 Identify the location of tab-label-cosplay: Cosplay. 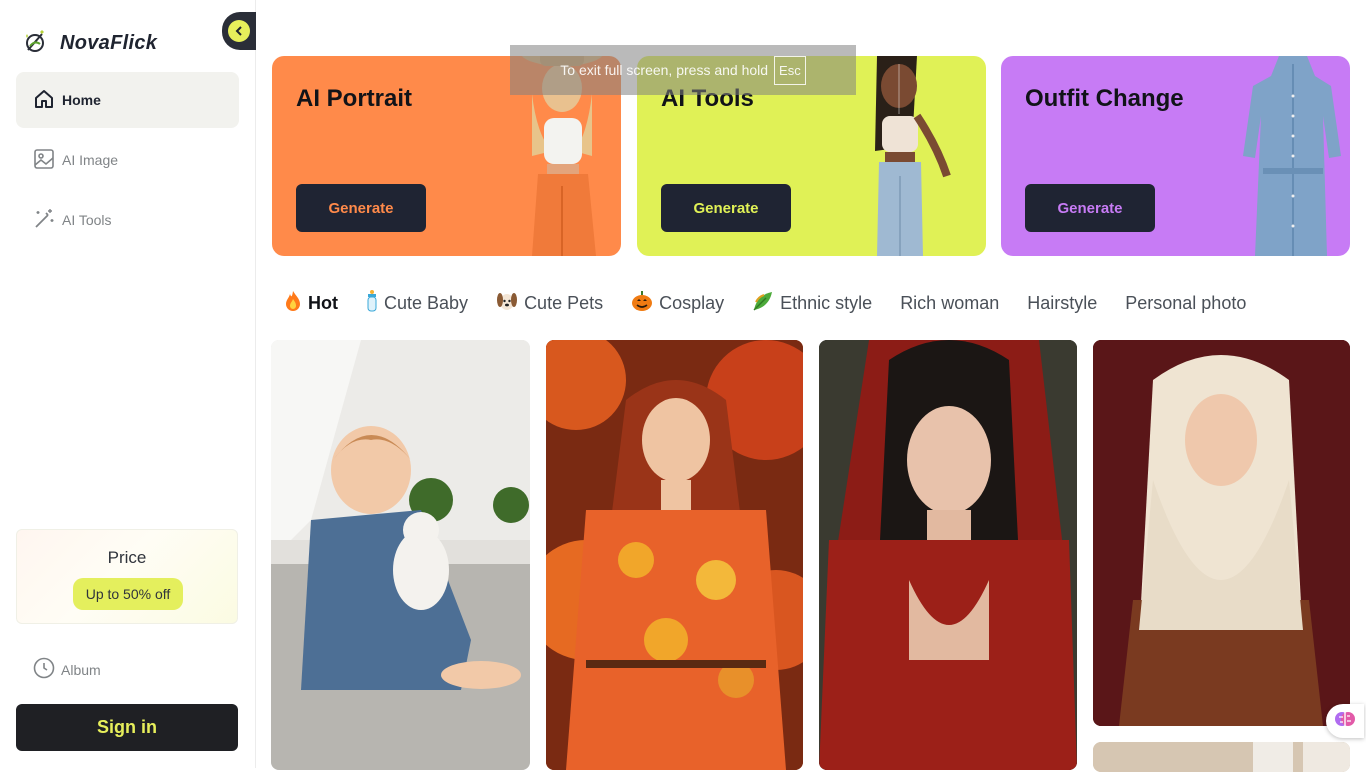
(692, 303).